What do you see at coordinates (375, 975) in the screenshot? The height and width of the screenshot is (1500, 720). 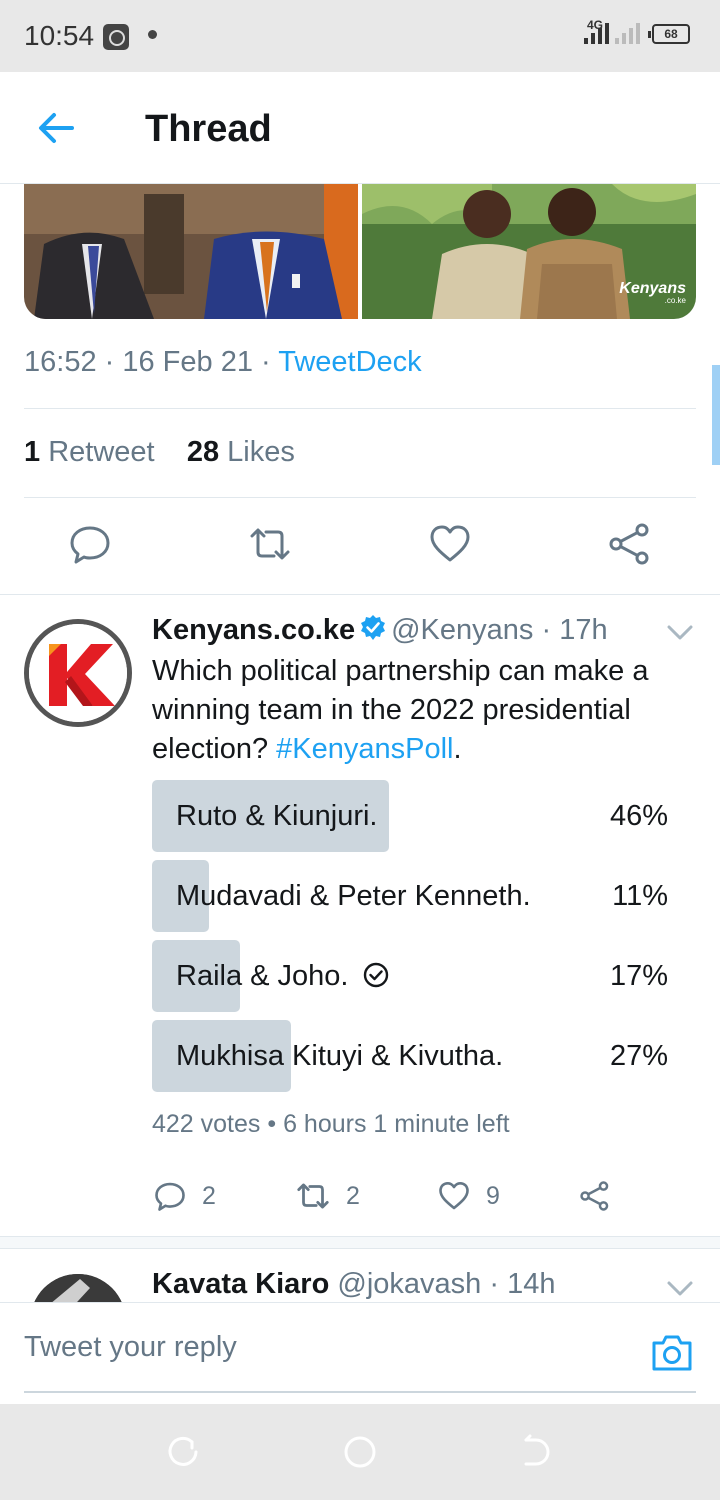 I see `selected-check-icon` at bounding box center [375, 975].